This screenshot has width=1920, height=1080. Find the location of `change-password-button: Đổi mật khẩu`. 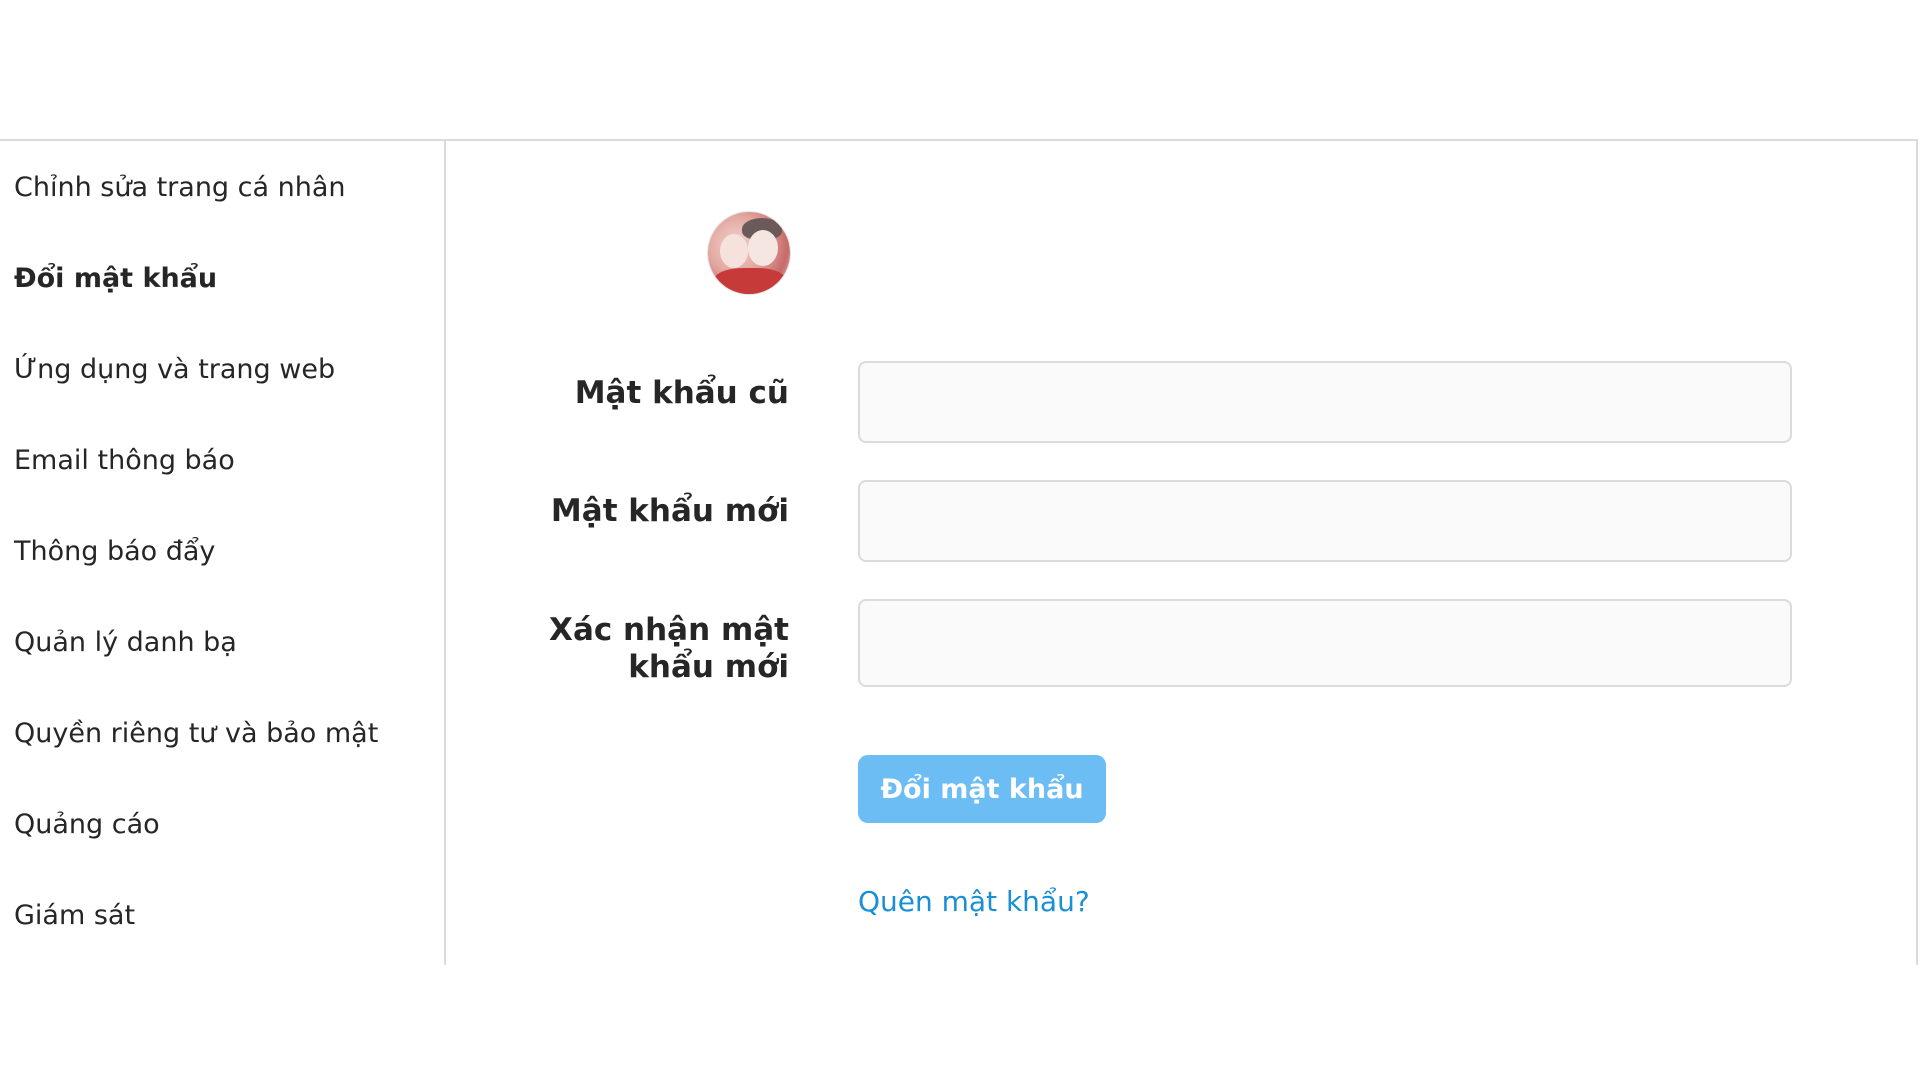

change-password-button: Đổi mật khẩu is located at coordinates (982, 789).